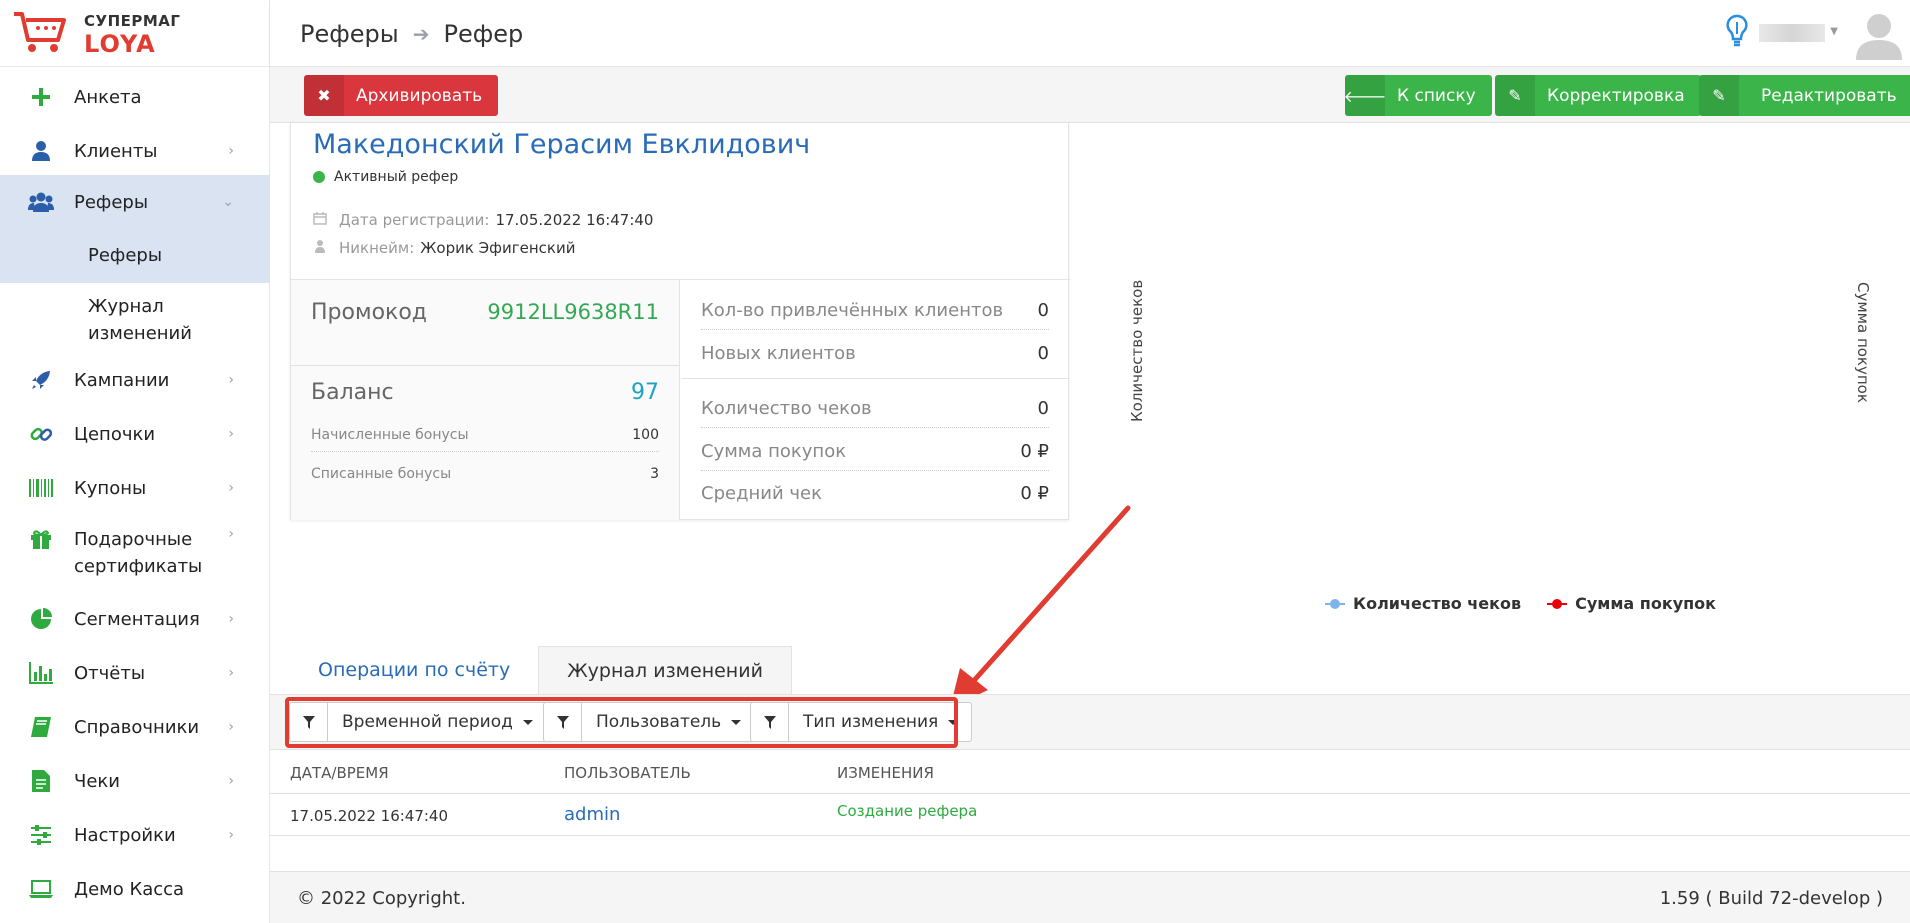 The width and height of the screenshot is (1910, 923). I want to click on sidebar-item-label: Отчёты, so click(110, 673).